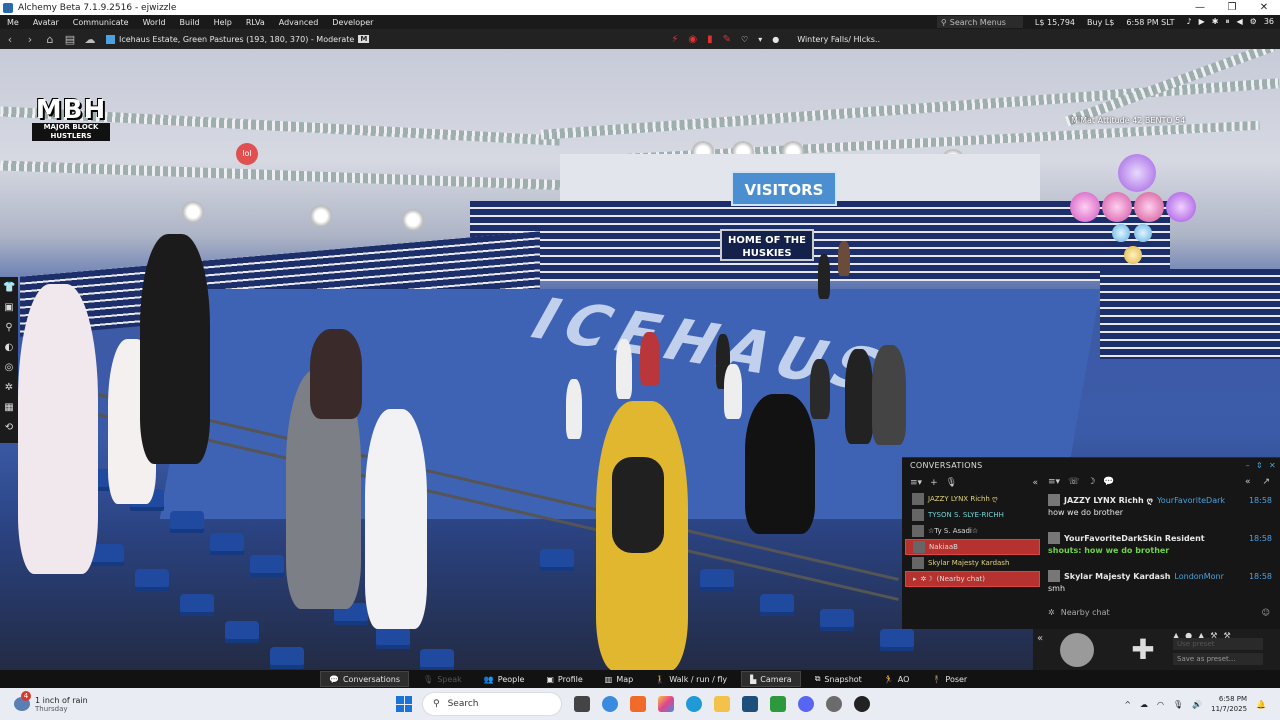  What do you see at coordinates (9, 288) in the screenshot?
I see `inventory-shirt-icon: 👕` at bounding box center [9, 288].